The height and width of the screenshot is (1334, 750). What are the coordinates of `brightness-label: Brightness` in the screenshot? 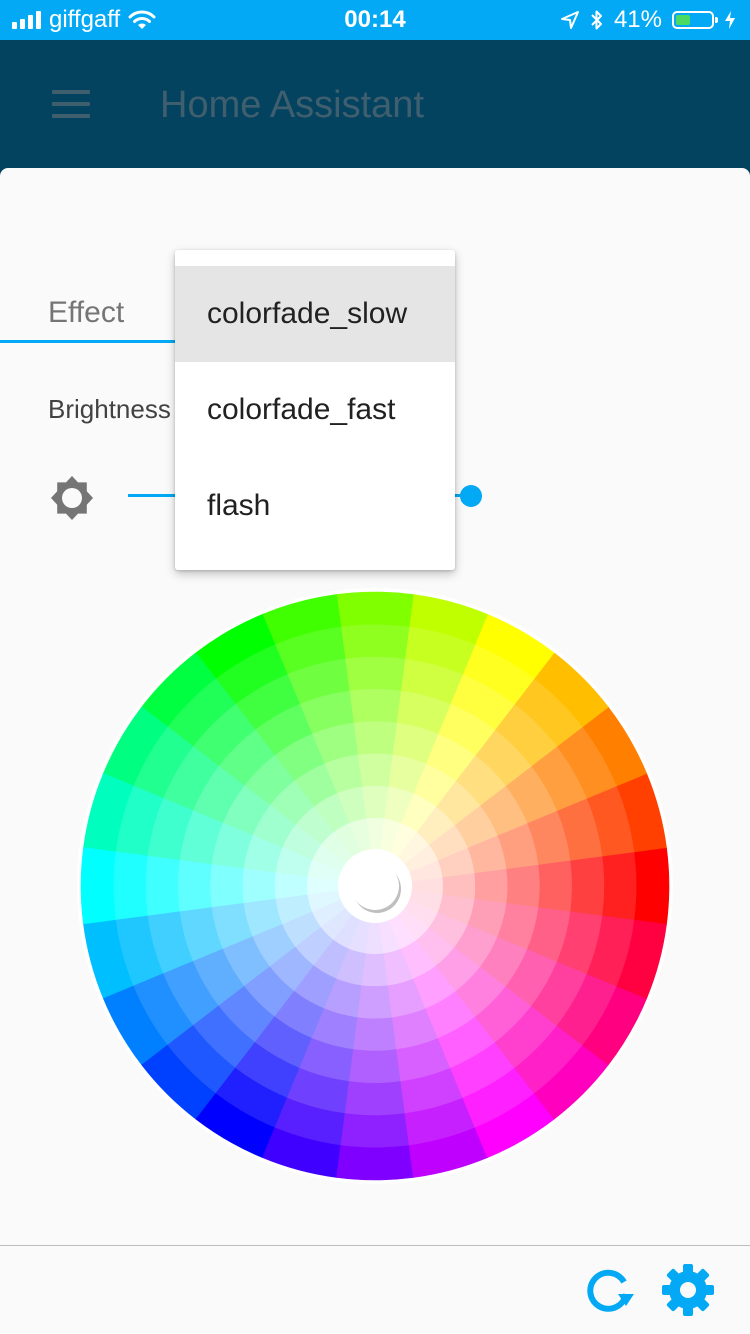 It's located at (109, 409).